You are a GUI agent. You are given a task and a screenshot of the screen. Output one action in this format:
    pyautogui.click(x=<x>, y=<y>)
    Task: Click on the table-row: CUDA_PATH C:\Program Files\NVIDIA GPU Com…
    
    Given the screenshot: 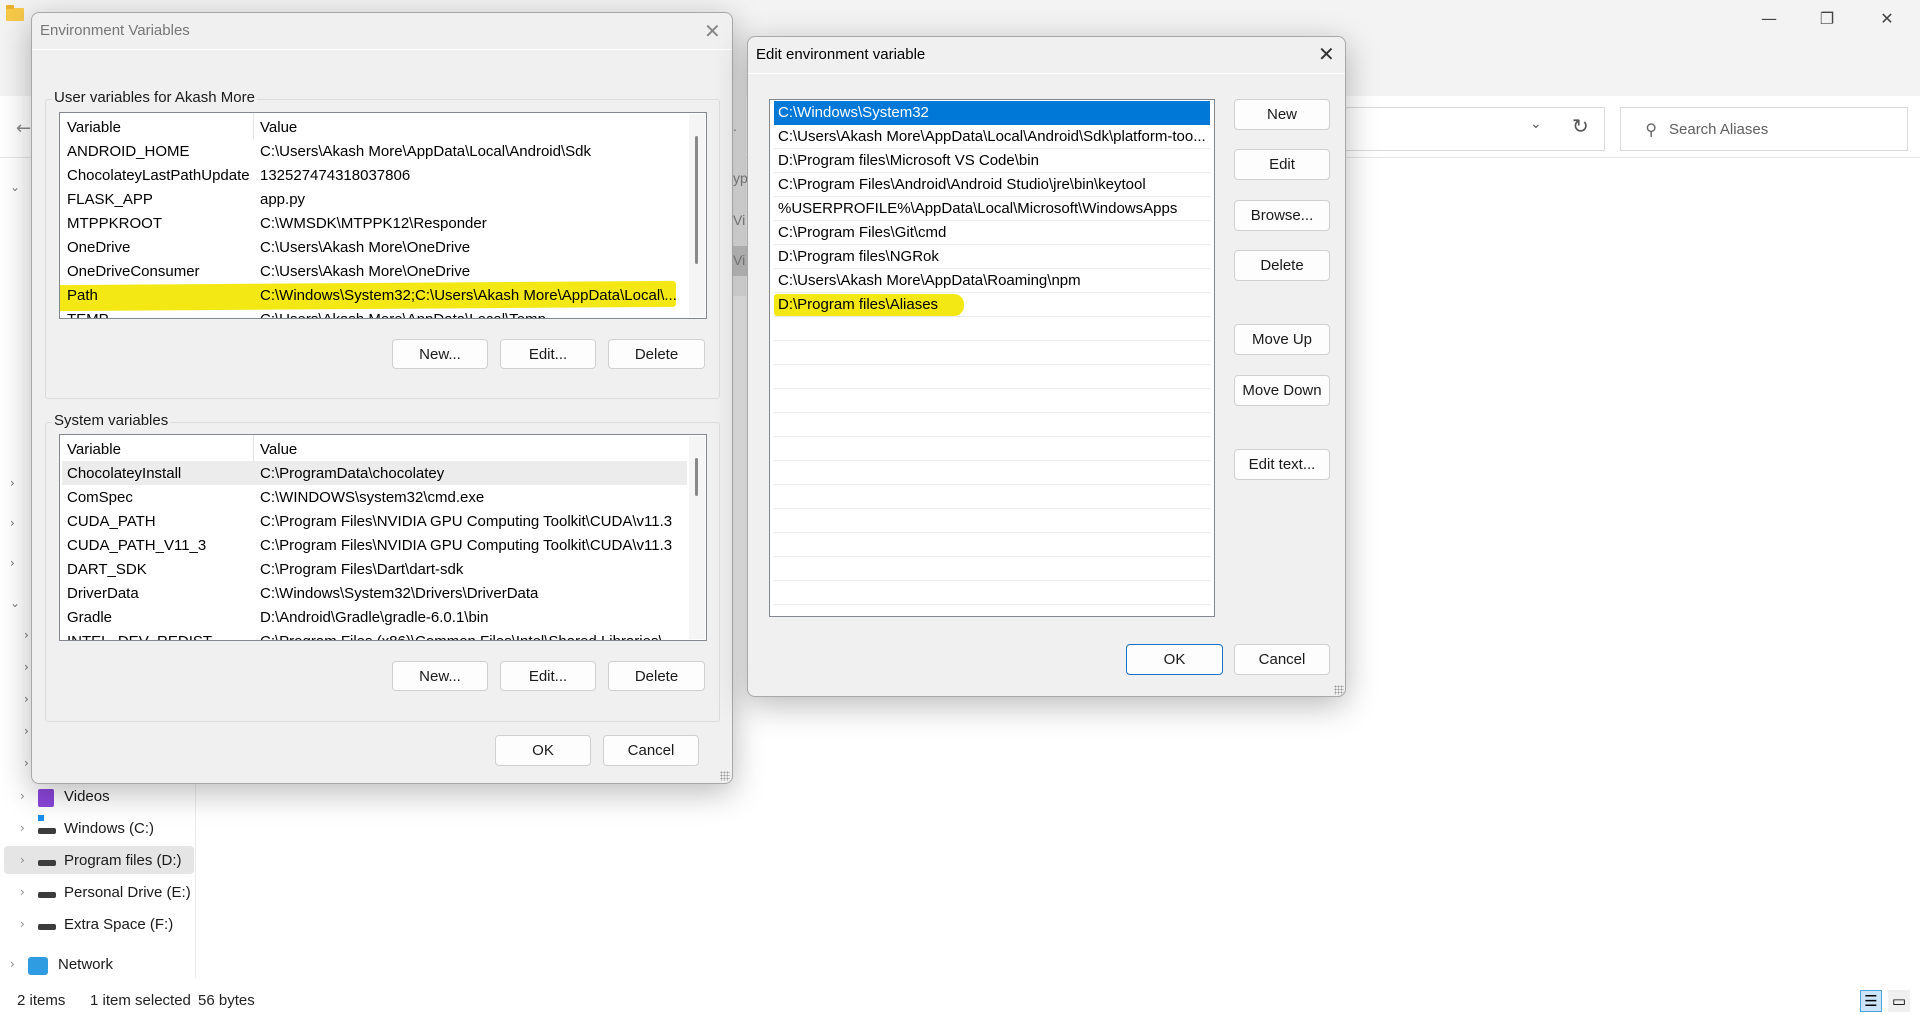 What is the action you would take?
    pyautogui.click(x=374, y=521)
    